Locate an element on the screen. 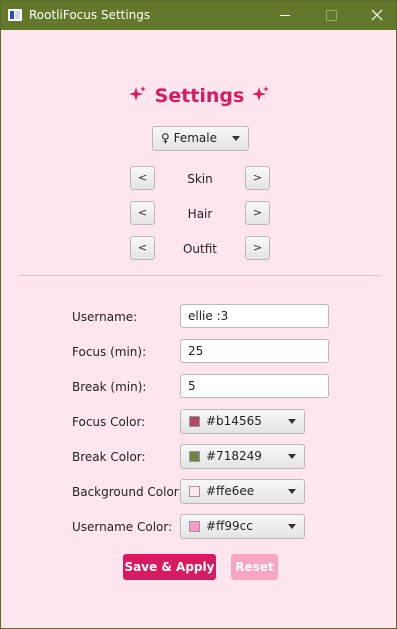 This screenshot has height=629, width=397. focus-minutes-label: Focus (min): is located at coordinates (109, 352).